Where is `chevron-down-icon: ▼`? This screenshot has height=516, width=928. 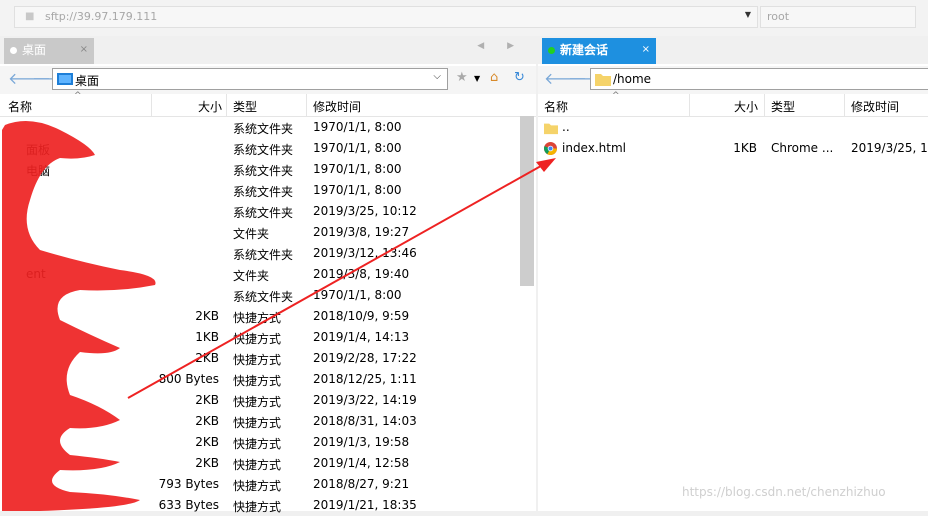 chevron-down-icon: ▼ is located at coordinates (748, 14).